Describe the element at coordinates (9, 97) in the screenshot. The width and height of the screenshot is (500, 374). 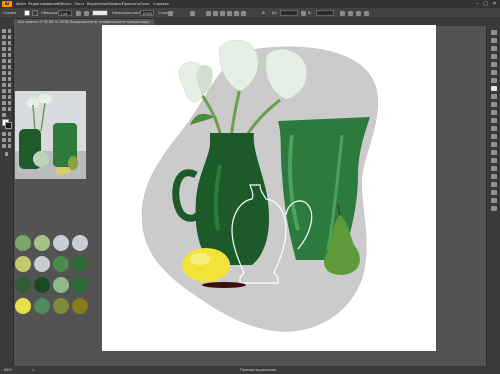
I see `symbol-sprayer-tool-icon` at that location.